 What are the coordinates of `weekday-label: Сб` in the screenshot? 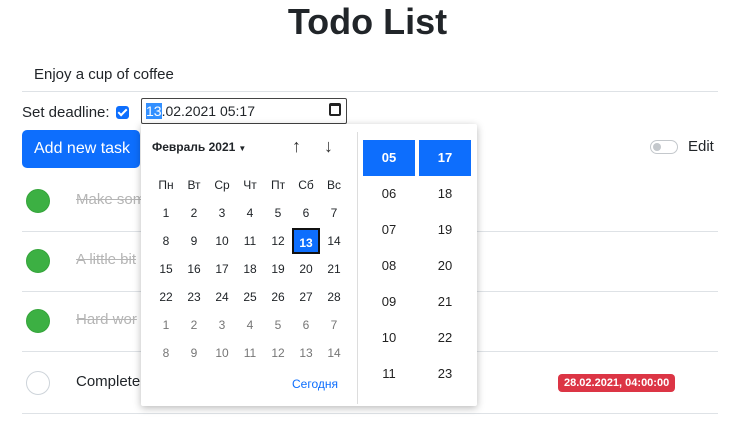 It's located at (306, 185).